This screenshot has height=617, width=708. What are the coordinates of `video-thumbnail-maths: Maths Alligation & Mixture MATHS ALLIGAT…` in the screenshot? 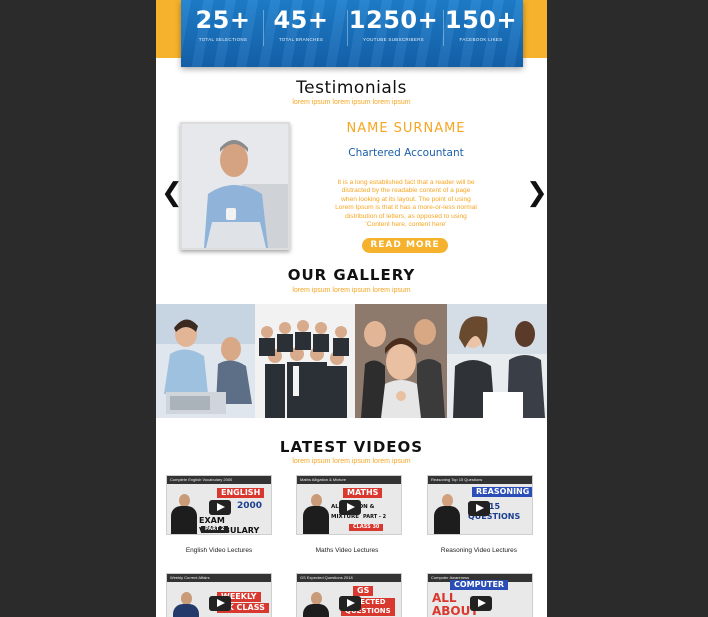 It's located at (349, 505).